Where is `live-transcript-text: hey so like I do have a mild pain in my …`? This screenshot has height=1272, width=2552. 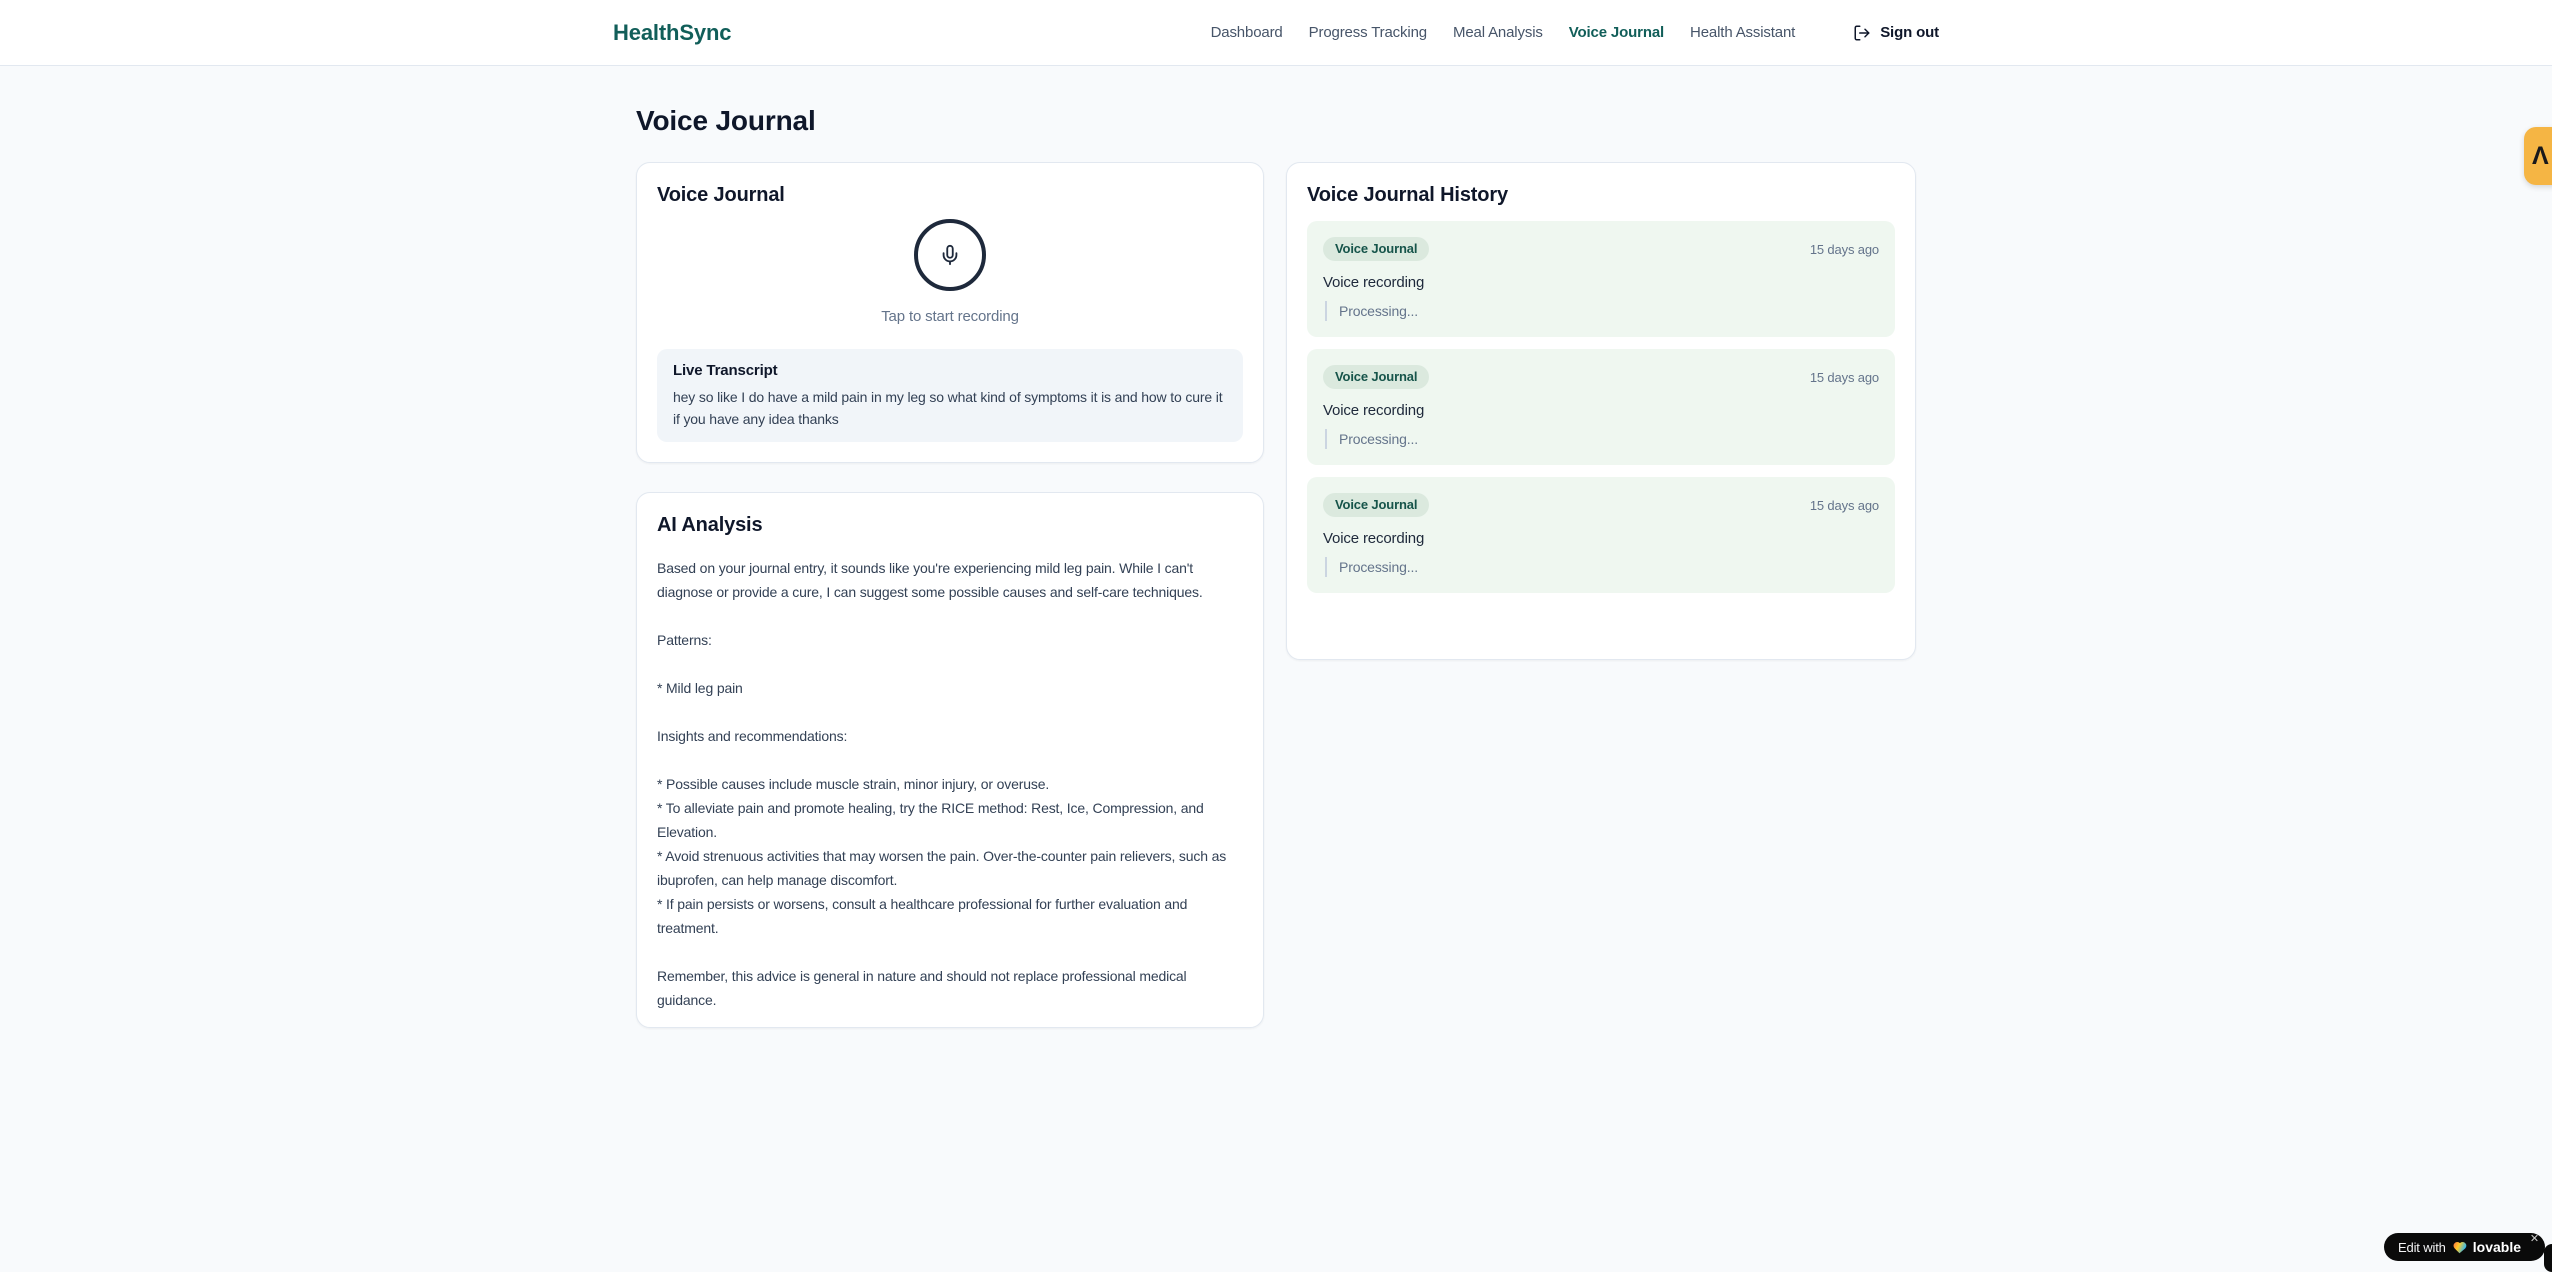 live-transcript-text: hey so like I do have a mild pain in my … is located at coordinates (948, 408).